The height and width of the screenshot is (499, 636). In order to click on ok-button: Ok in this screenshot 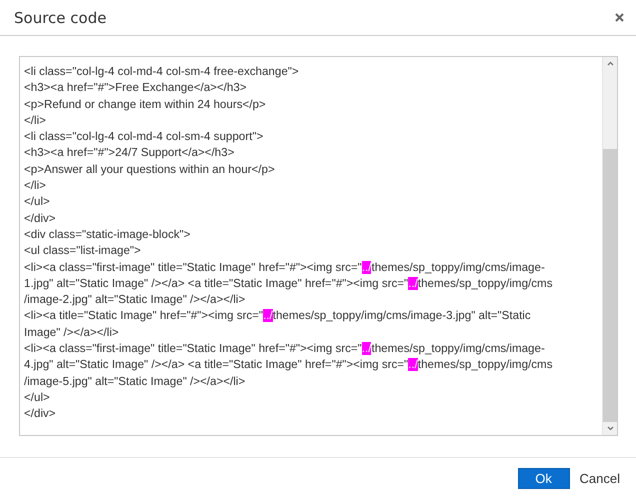, I will do `click(544, 478)`.